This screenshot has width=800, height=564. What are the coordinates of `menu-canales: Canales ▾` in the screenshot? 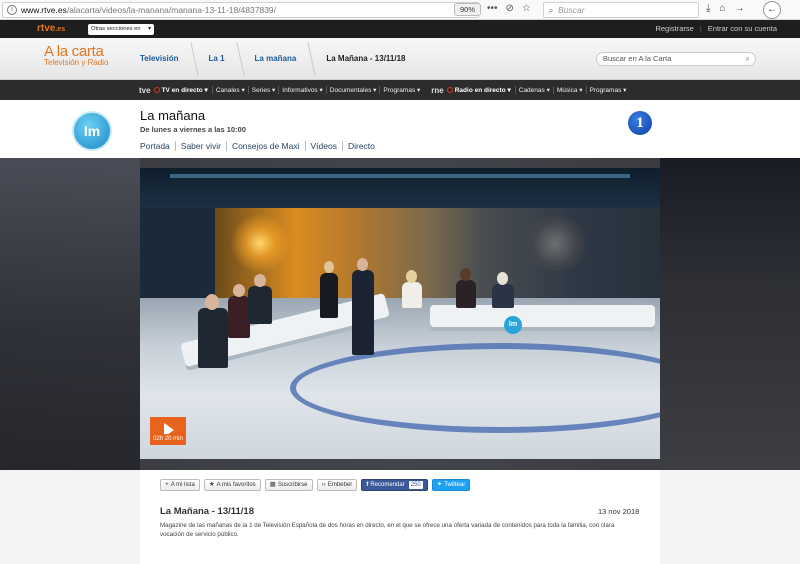 It's located at (229, 90).